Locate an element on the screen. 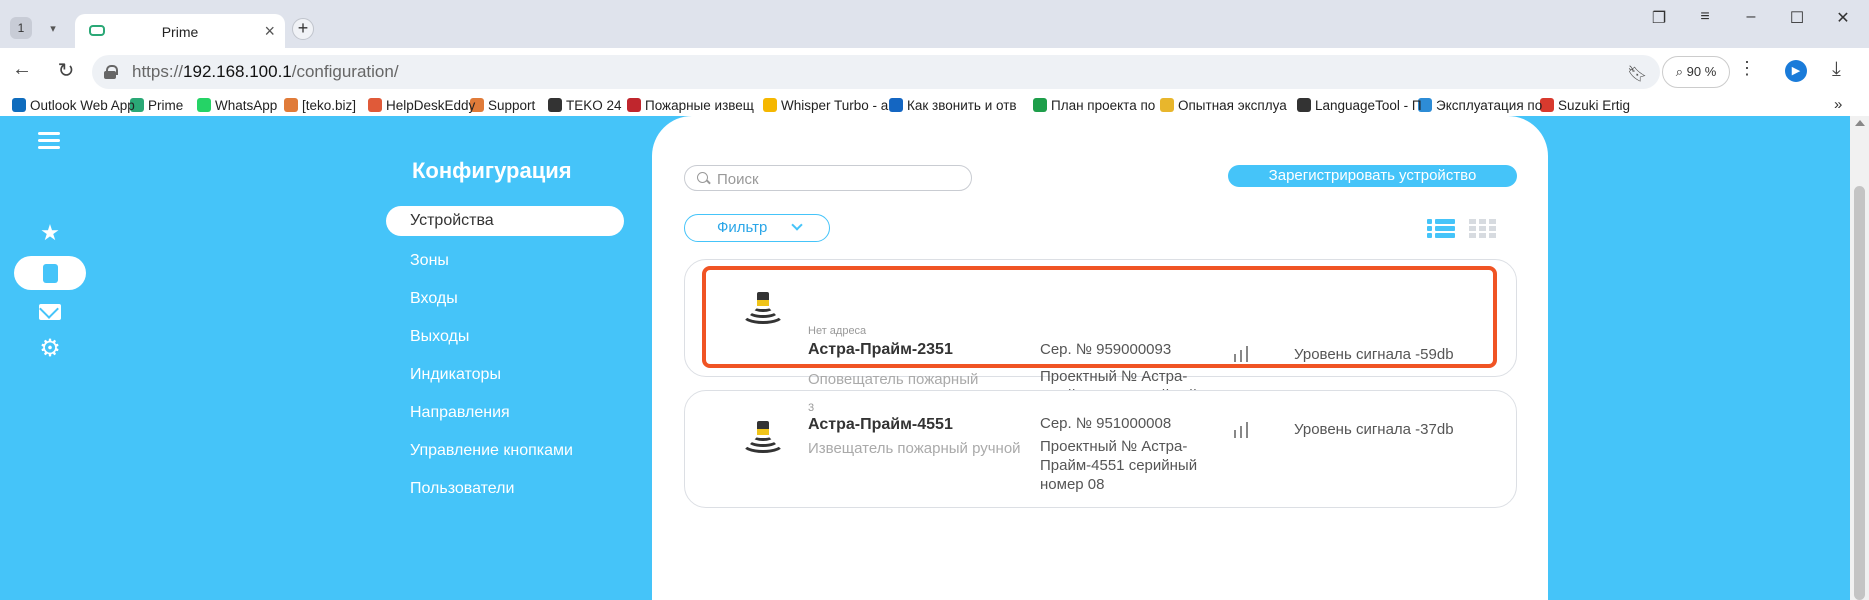 This screenshot has width=1869, height=600. bookmark-label: Whisper Turbo - a is located at coordinates (835, 105).